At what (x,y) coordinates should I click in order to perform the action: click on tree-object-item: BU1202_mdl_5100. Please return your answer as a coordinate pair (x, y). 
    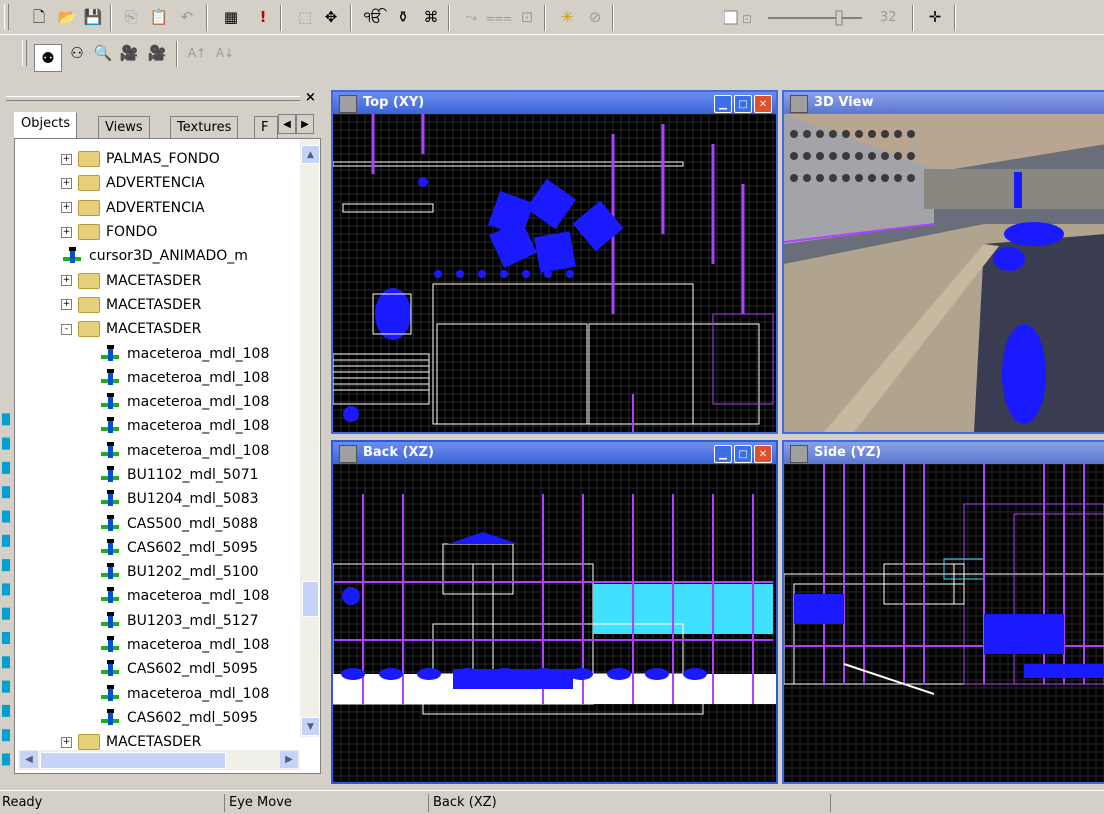
    Looking at the image, I should click on (155, 572).